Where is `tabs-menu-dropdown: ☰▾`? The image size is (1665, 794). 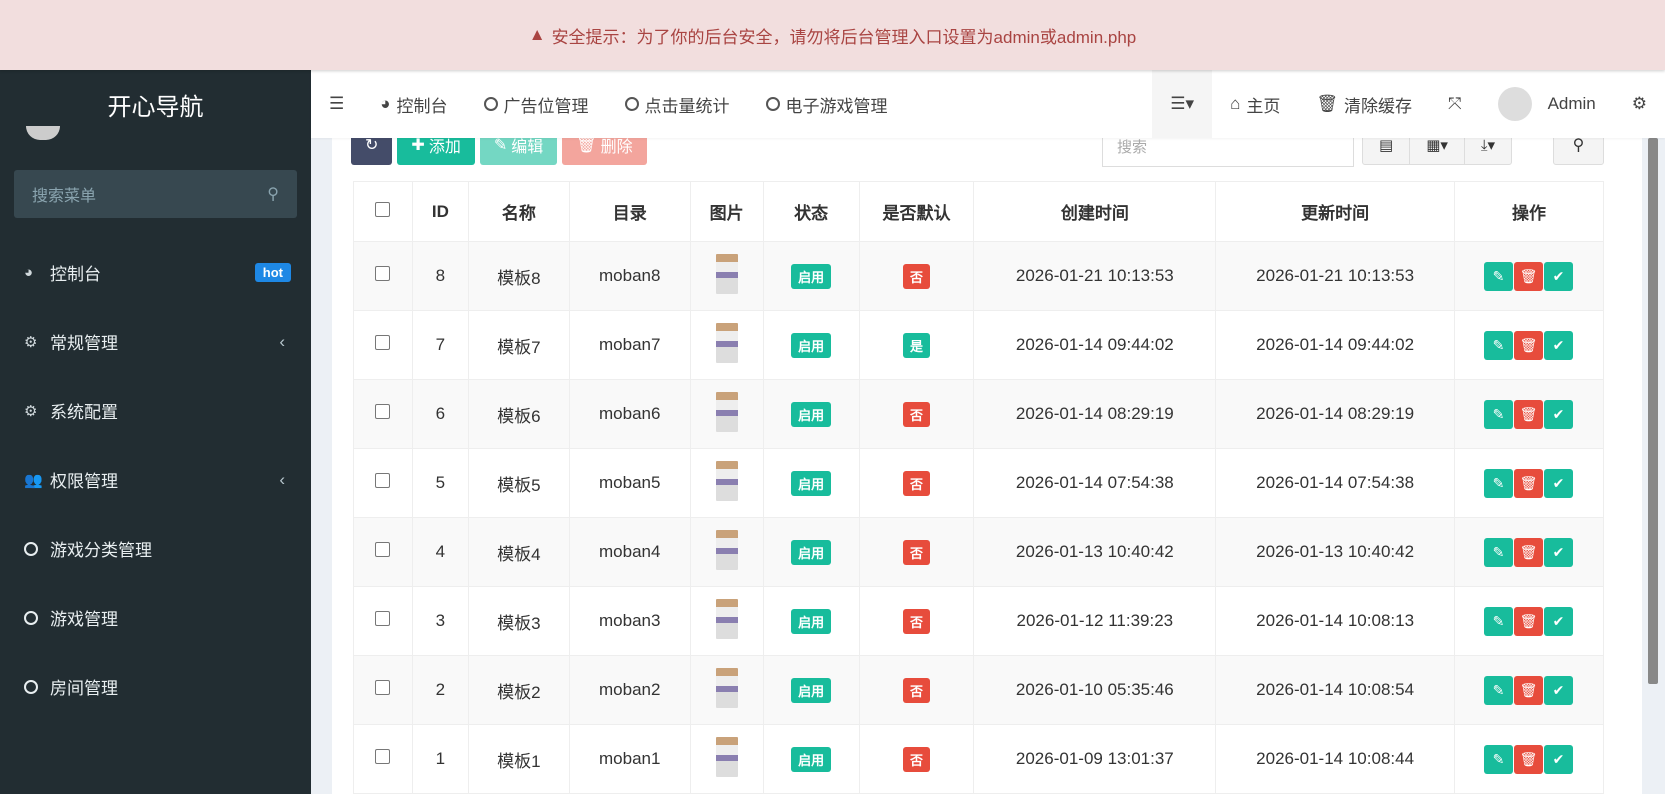
tabs-menu-dropdown: ☰▾ is located at coordinates (1182, 104).